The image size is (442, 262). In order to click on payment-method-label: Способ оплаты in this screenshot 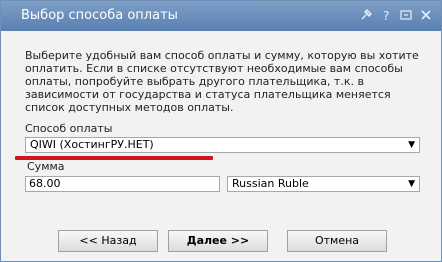, I will do `click(69, 128)`.